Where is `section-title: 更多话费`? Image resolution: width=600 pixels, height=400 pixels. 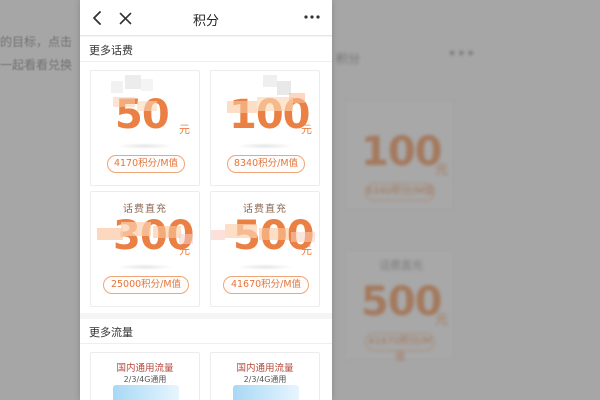
section-title: 更多话费 is located at coordinates (111, 50).